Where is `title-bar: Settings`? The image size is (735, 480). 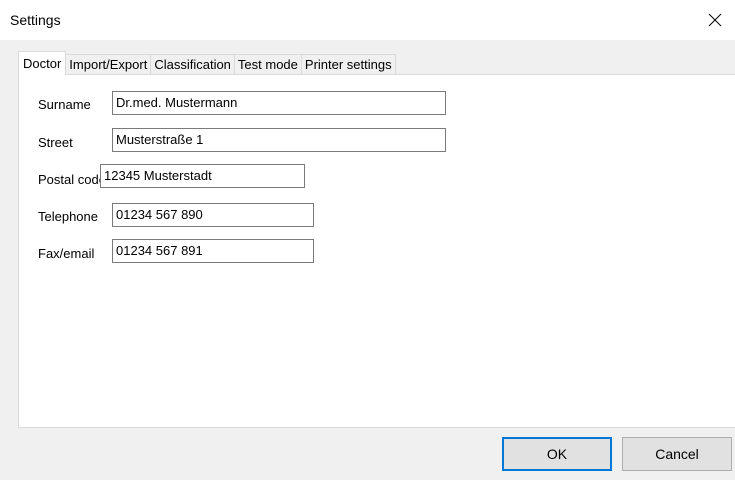 title-bar: Settings is located at coordinates (367, 20).